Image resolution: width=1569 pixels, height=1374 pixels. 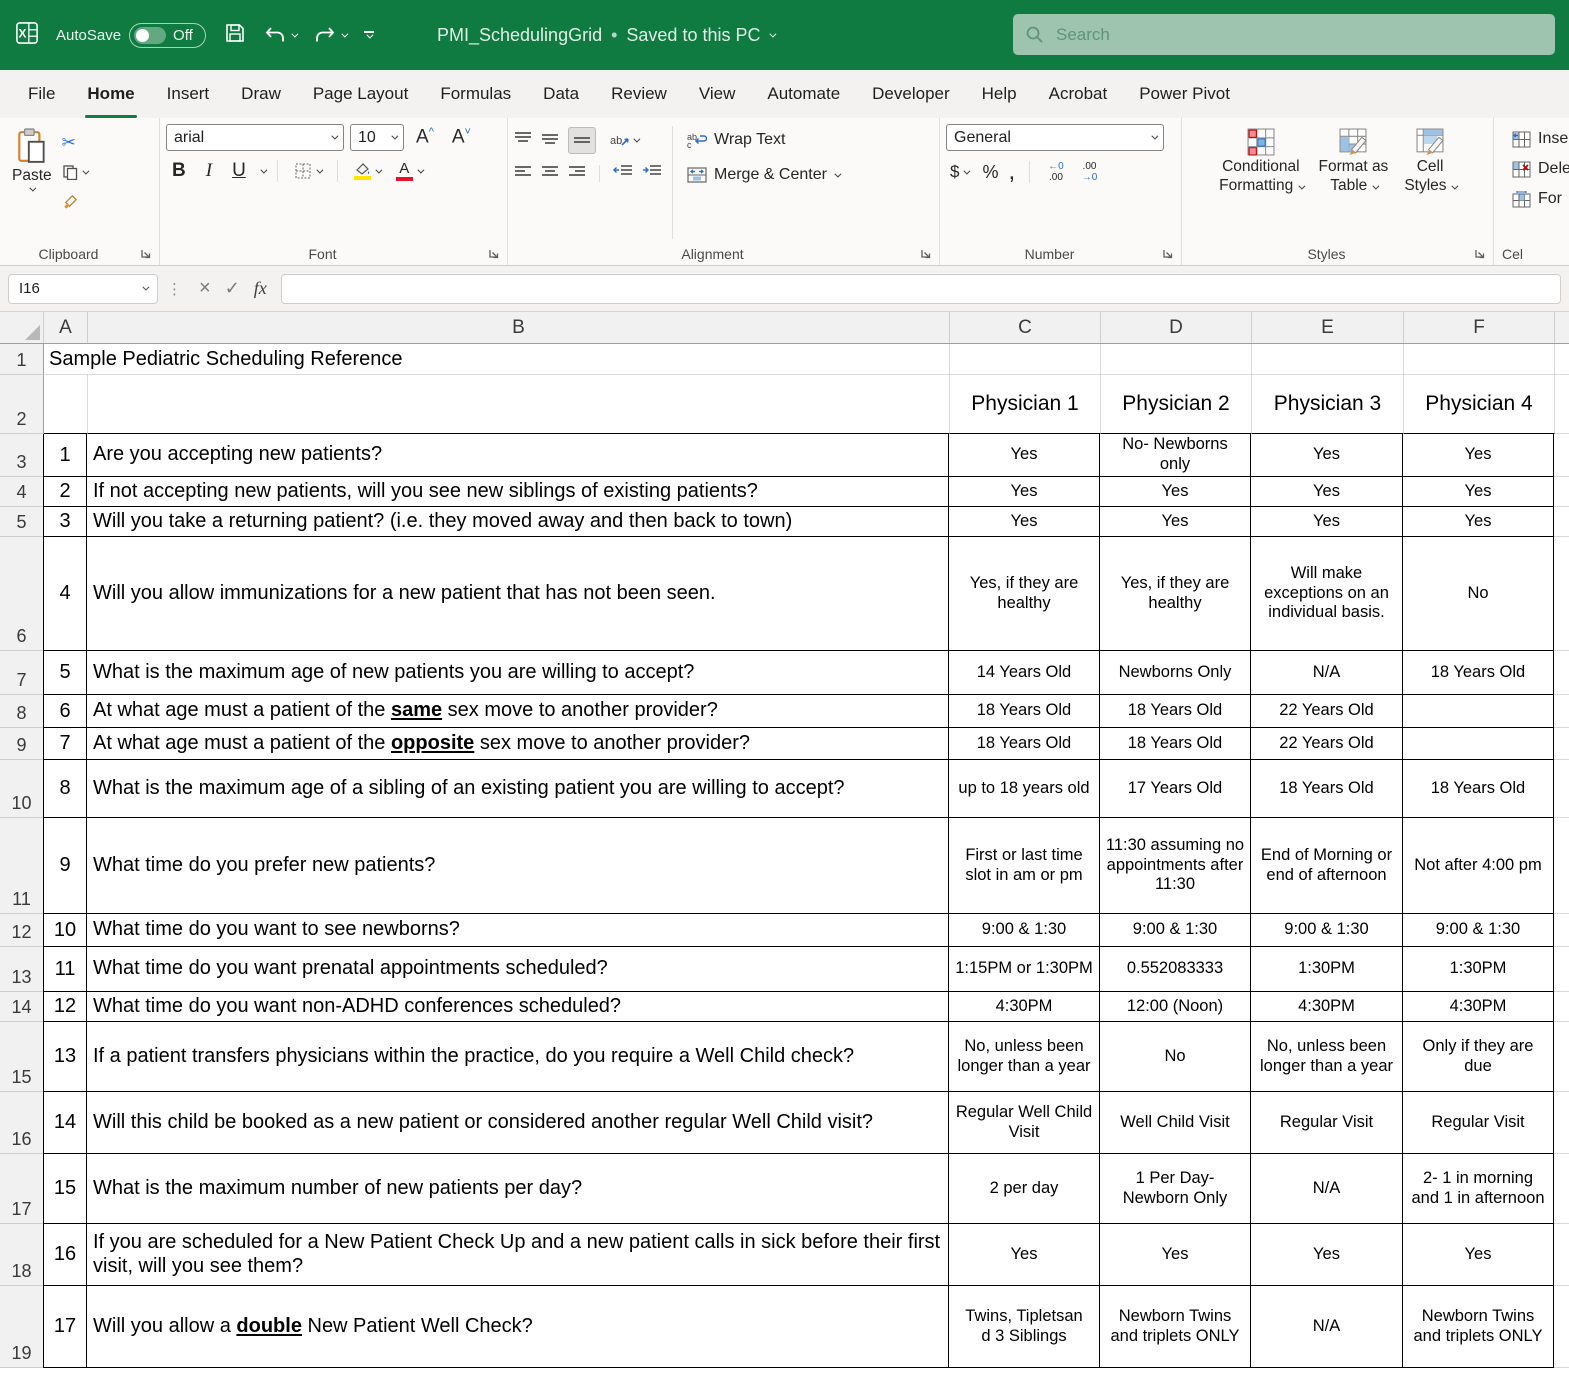 I want to click on cell-C16: Regular Well Child Visit, so click(x=1024, y=1123).